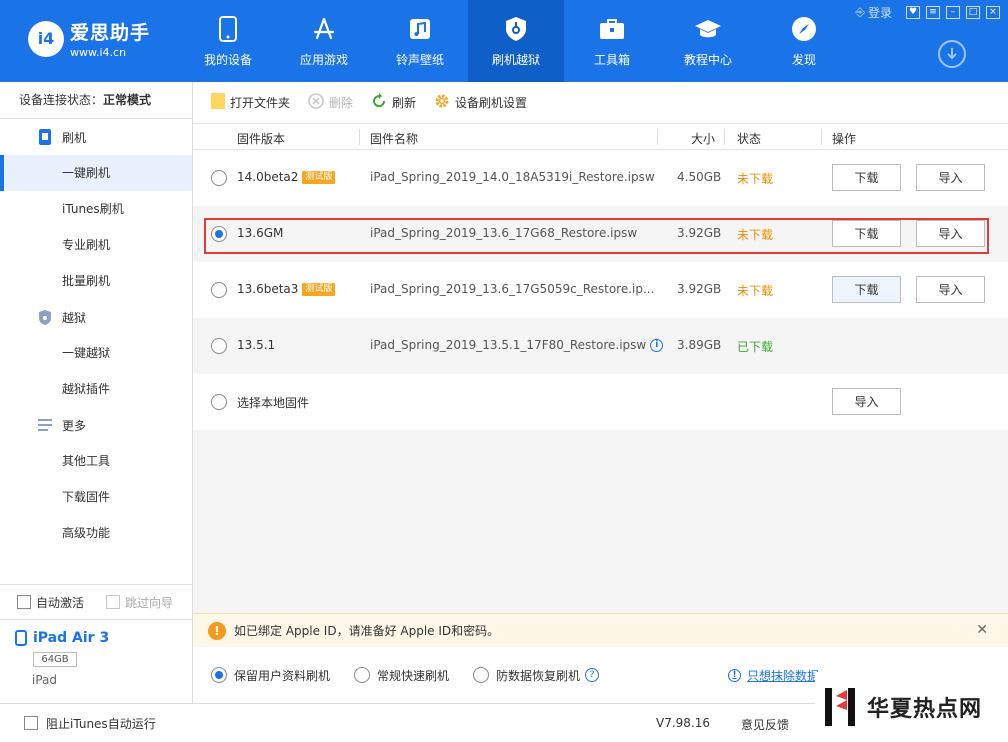  I want to click on delete-button: 删除, so click(330, 102).